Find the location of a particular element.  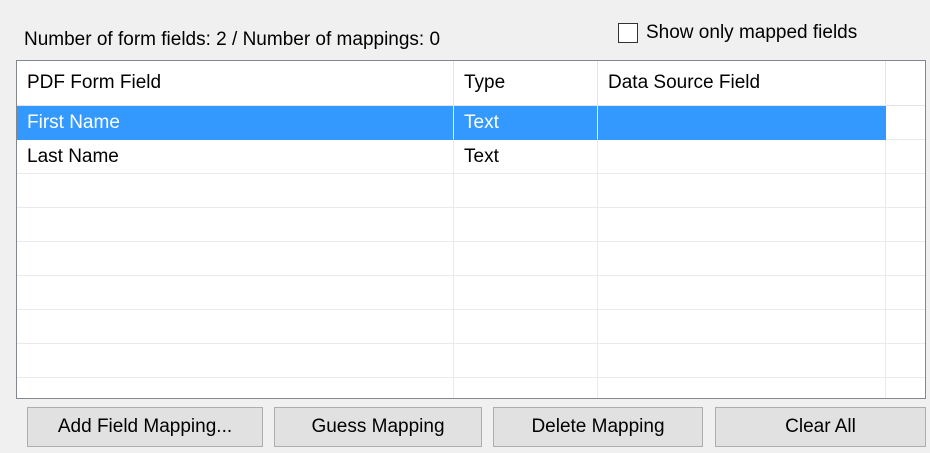

checkbox-box is located at coordinates (628, 33).